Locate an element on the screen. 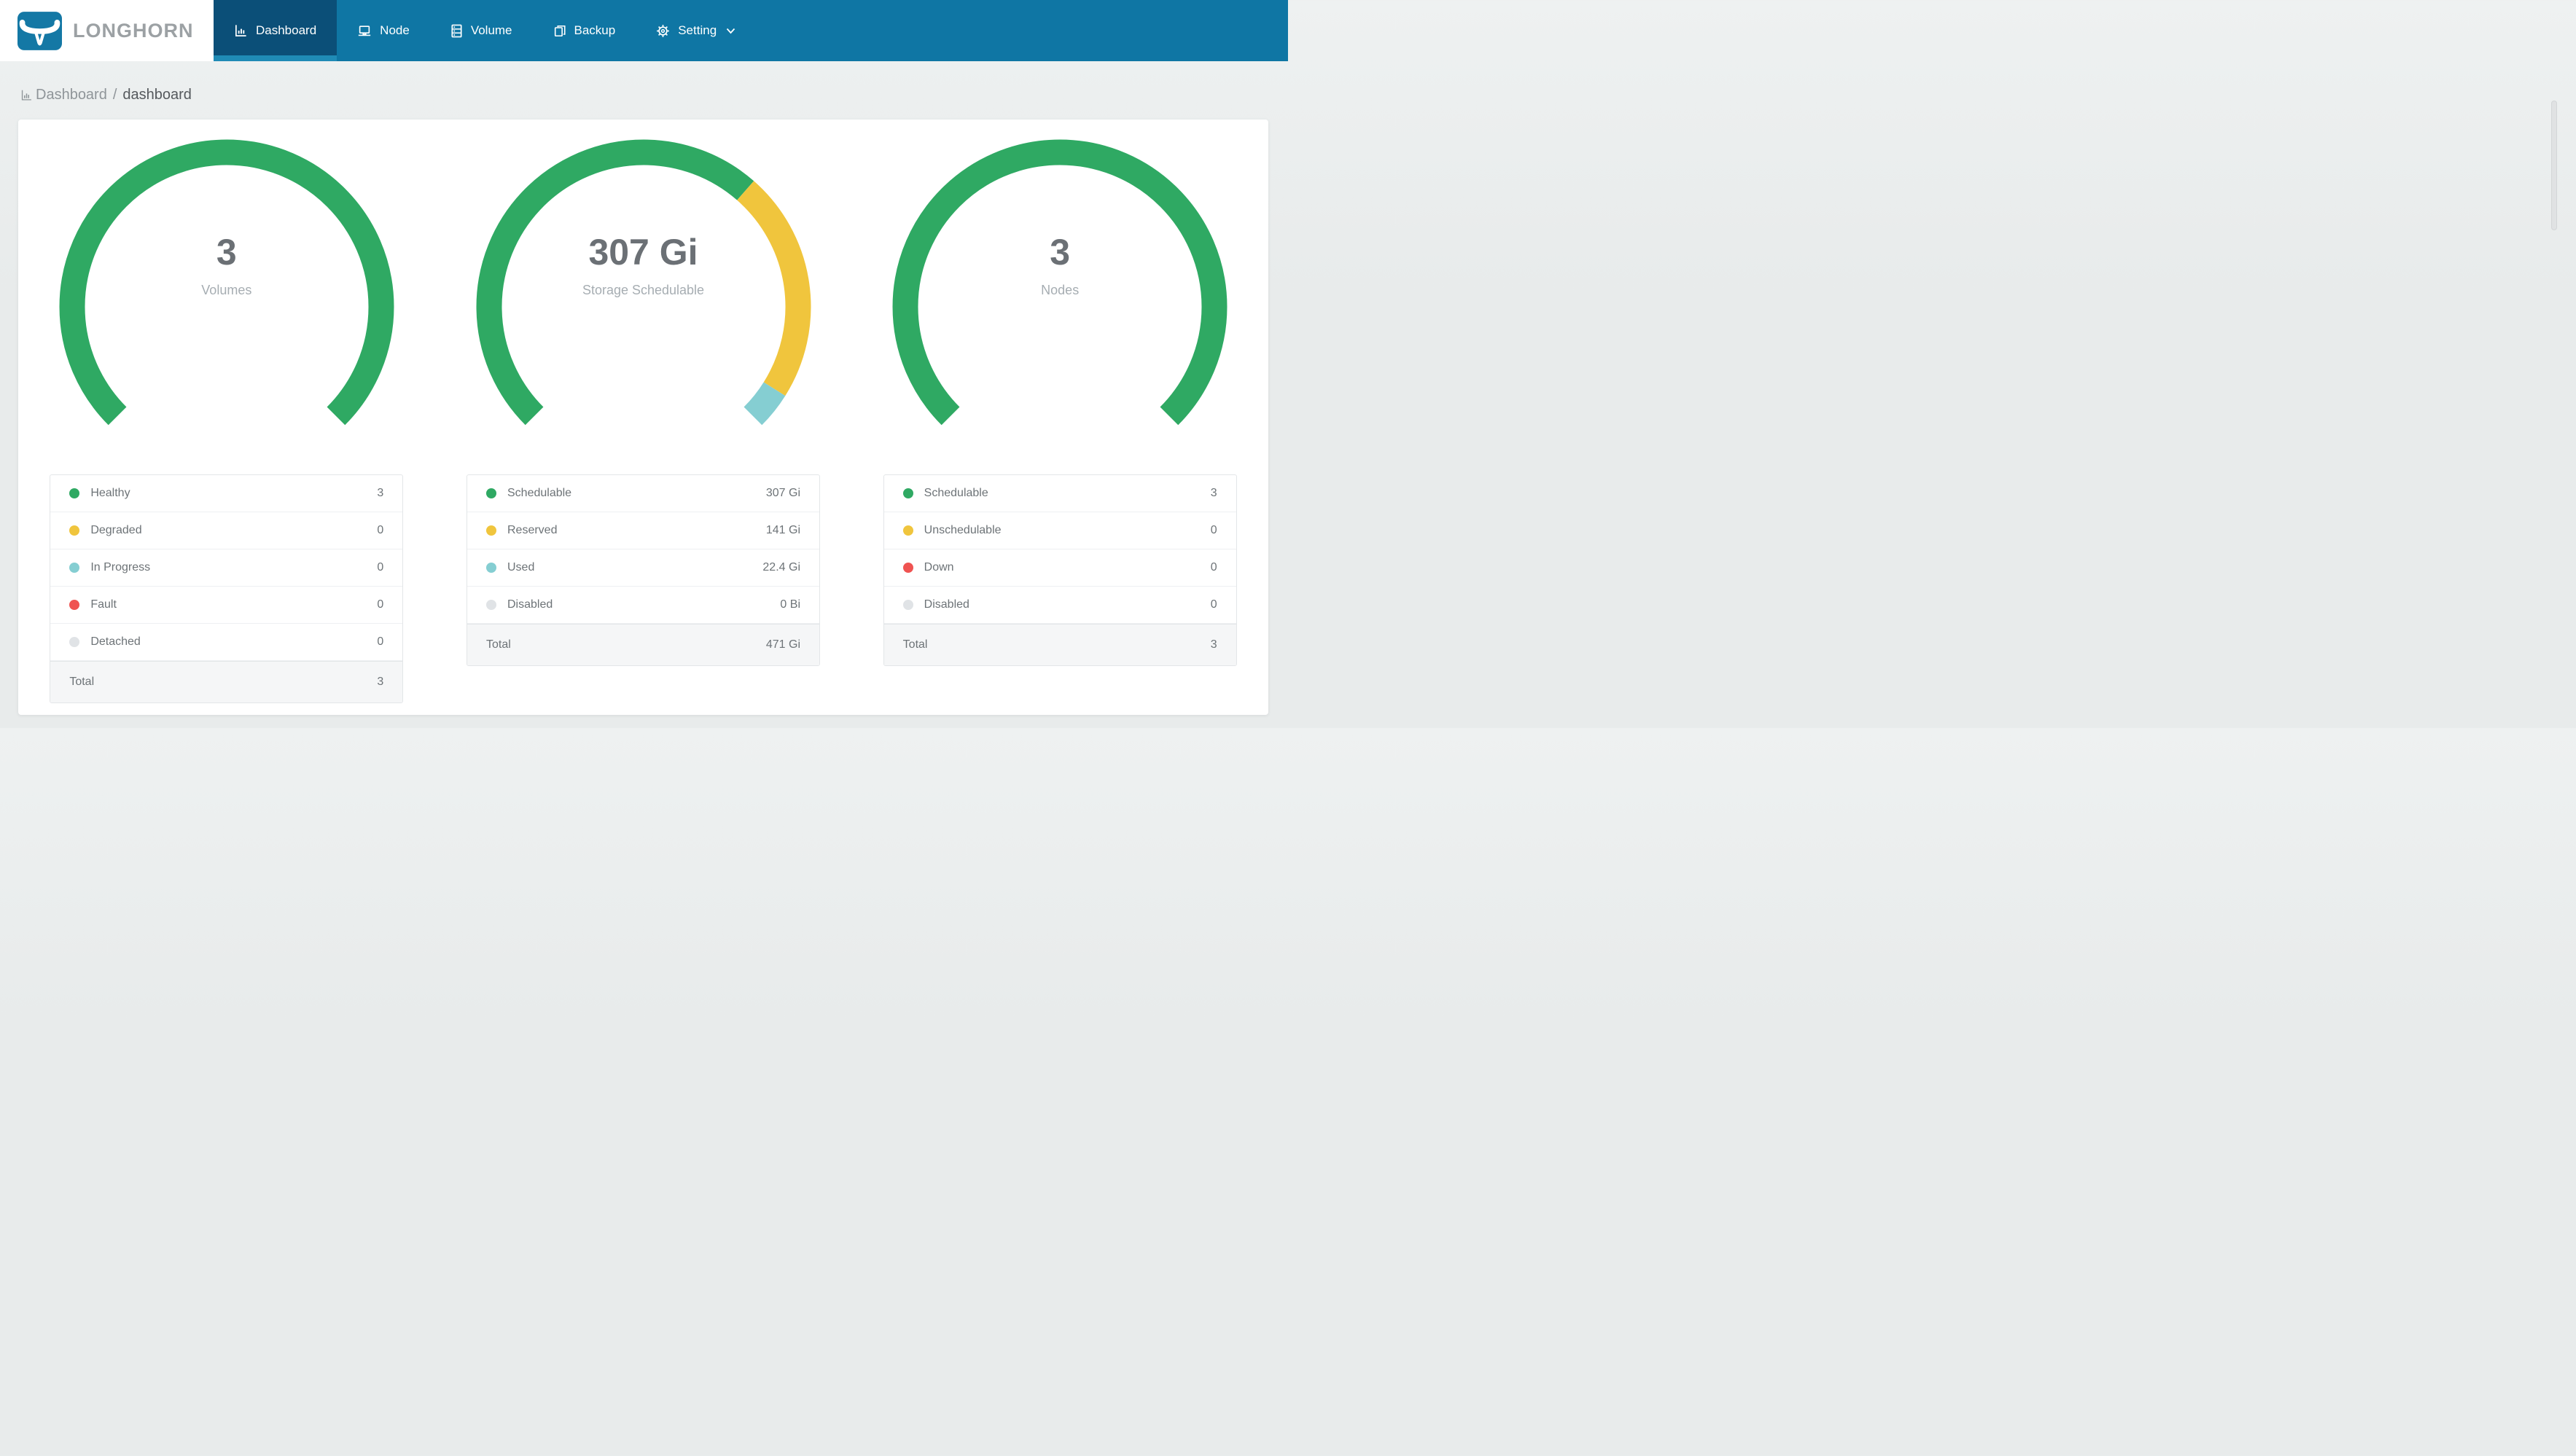  legend-row-unschedulable: Unschedulable 0 is located at coordinates (1059, 530).